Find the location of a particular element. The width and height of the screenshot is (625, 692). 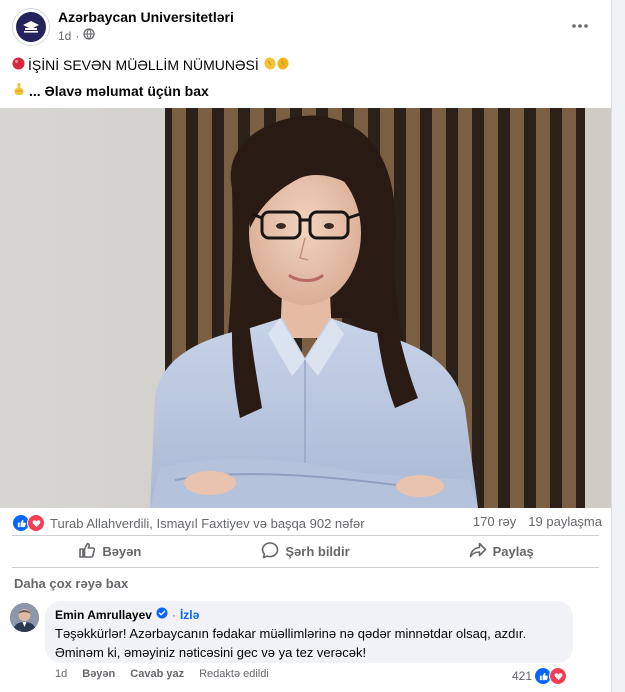

comment-header: Emin Amrullayev · İzlə is located at coordinates (127, 614).